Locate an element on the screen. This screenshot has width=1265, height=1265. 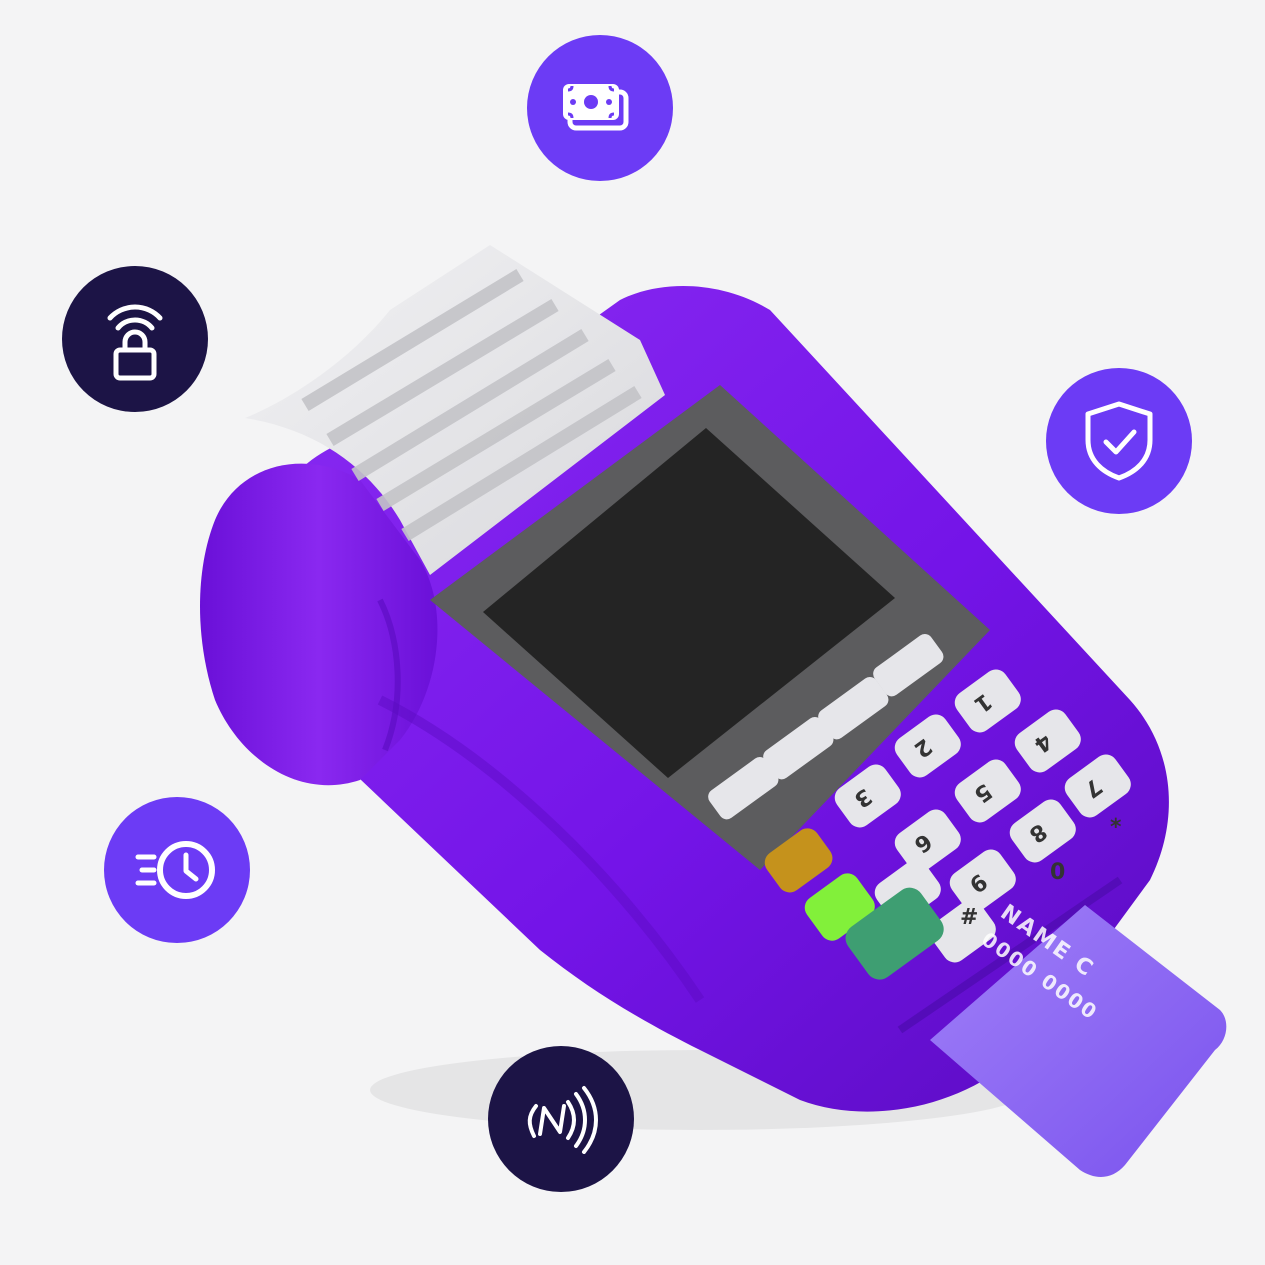
nfc-badge is located at coordinates (561, 1119).